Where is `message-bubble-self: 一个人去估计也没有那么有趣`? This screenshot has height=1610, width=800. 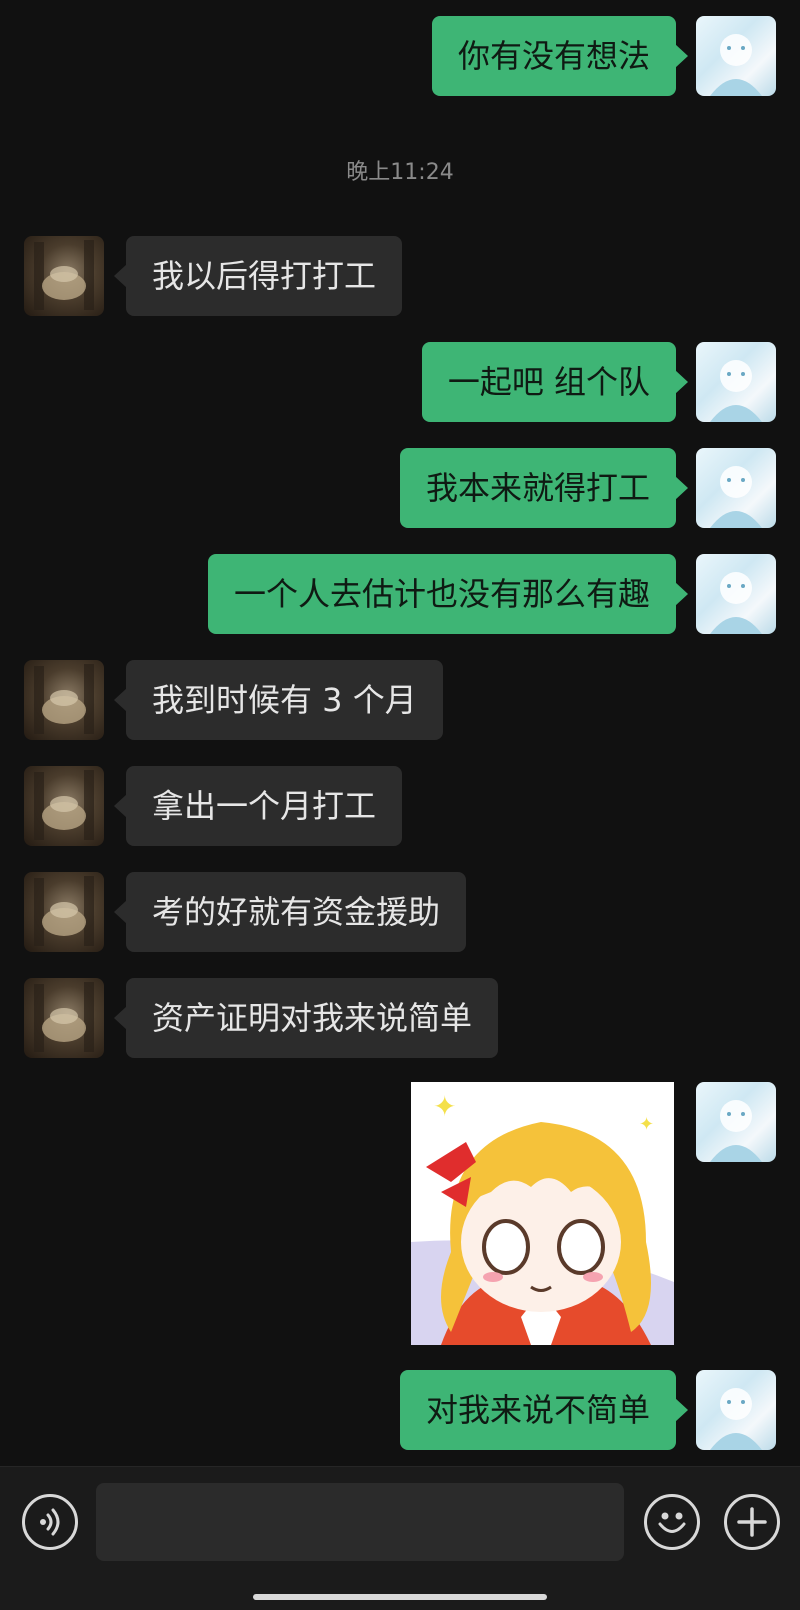
message-bubble-self: 一个人去估计也没有那么有趣 is located at coordinates (448, 594).